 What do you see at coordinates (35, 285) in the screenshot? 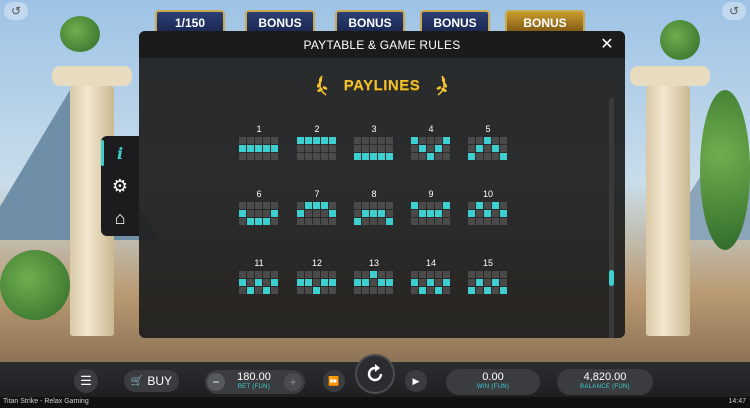
I see `plant-left` at bounding box center [35, 285].